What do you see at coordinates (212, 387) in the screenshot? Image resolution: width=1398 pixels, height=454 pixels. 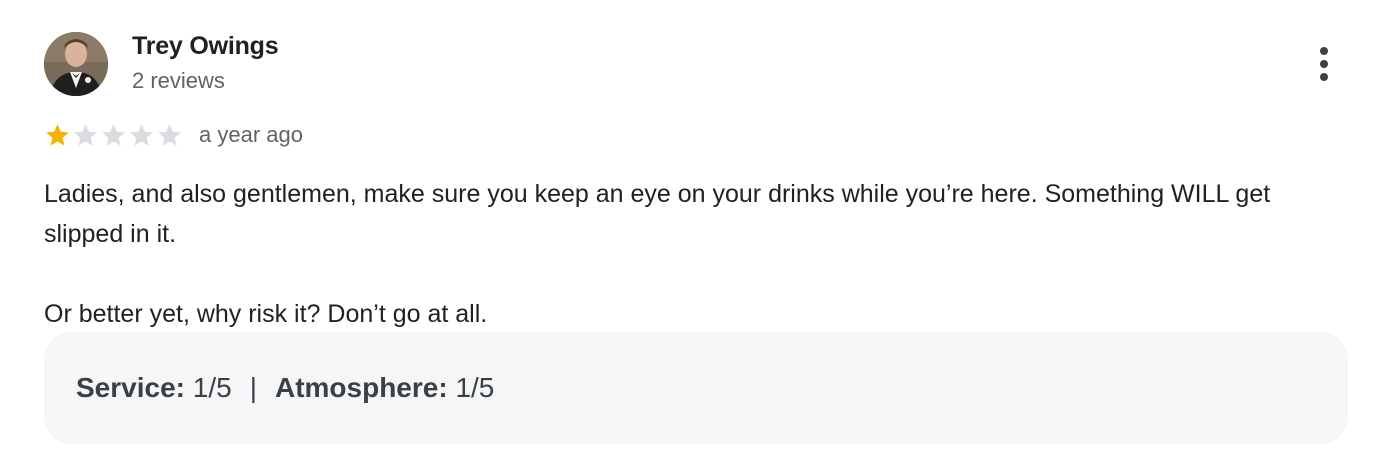 I see `service-value: 1/5` at bounding box center [212, 387].